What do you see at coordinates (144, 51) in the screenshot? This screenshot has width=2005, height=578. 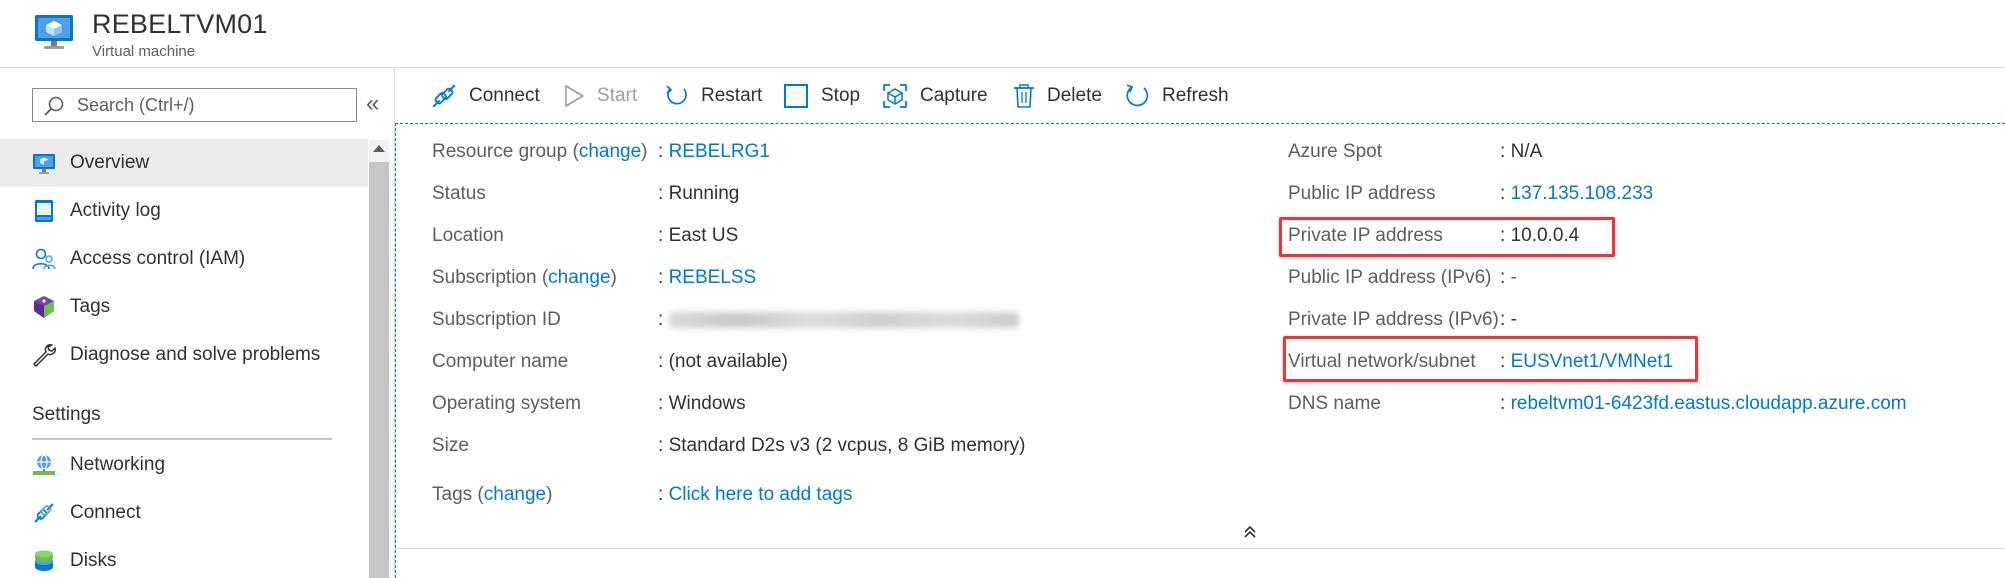 I see `page-subtitle: Virtual machine` at bounding box center [144, 51].